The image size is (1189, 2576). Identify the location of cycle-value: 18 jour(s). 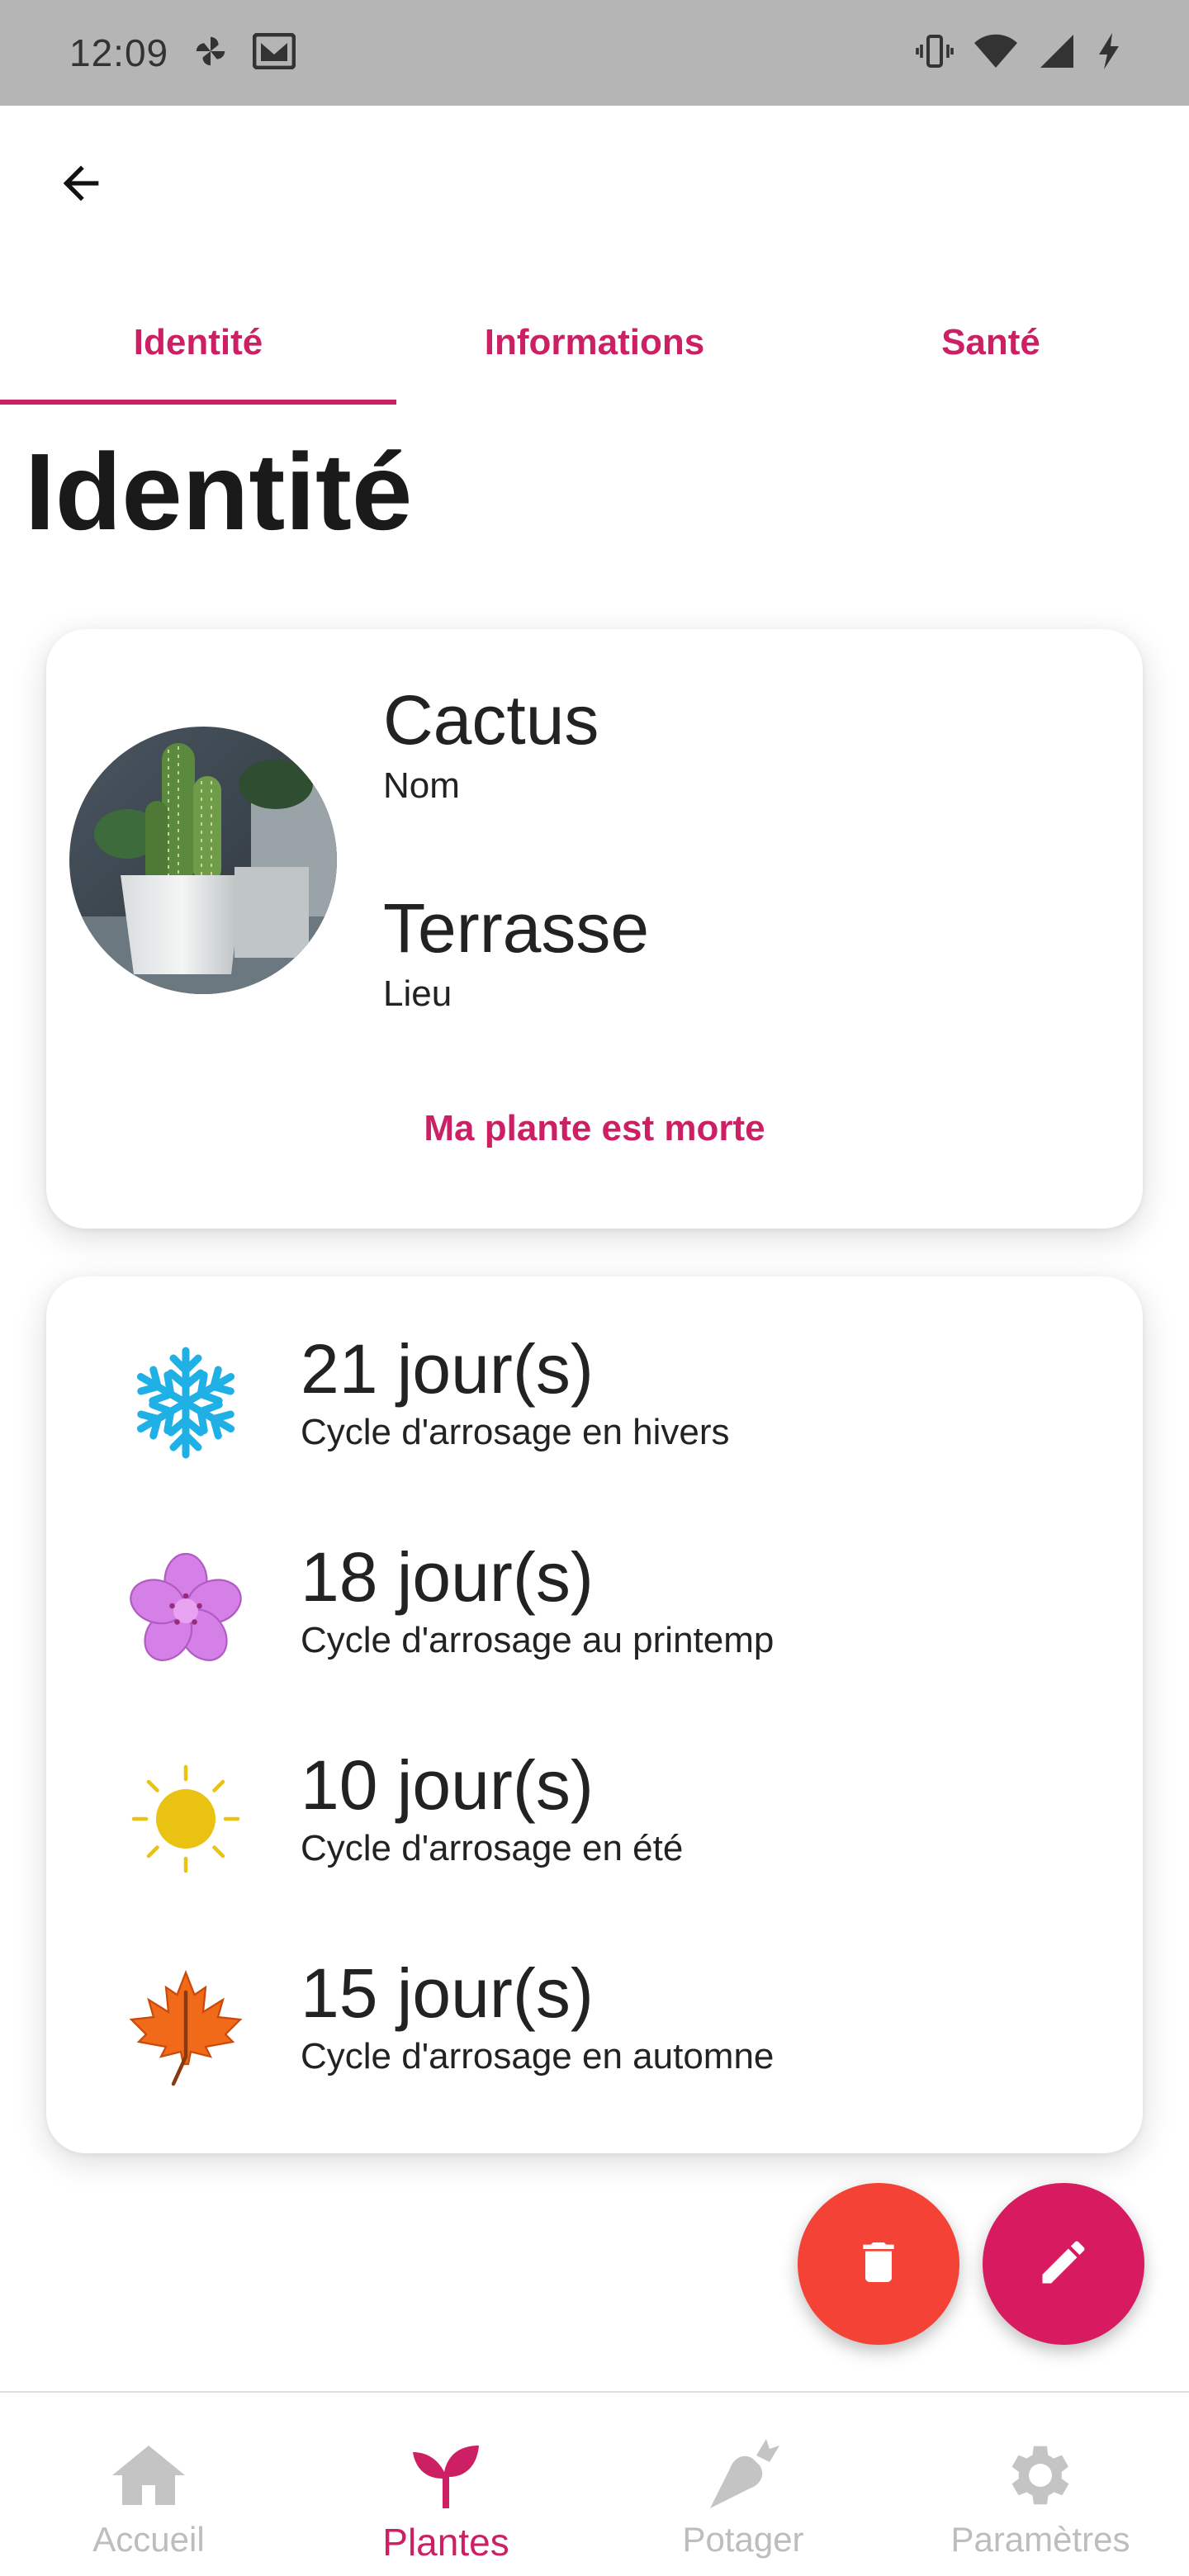
(447, 1577).